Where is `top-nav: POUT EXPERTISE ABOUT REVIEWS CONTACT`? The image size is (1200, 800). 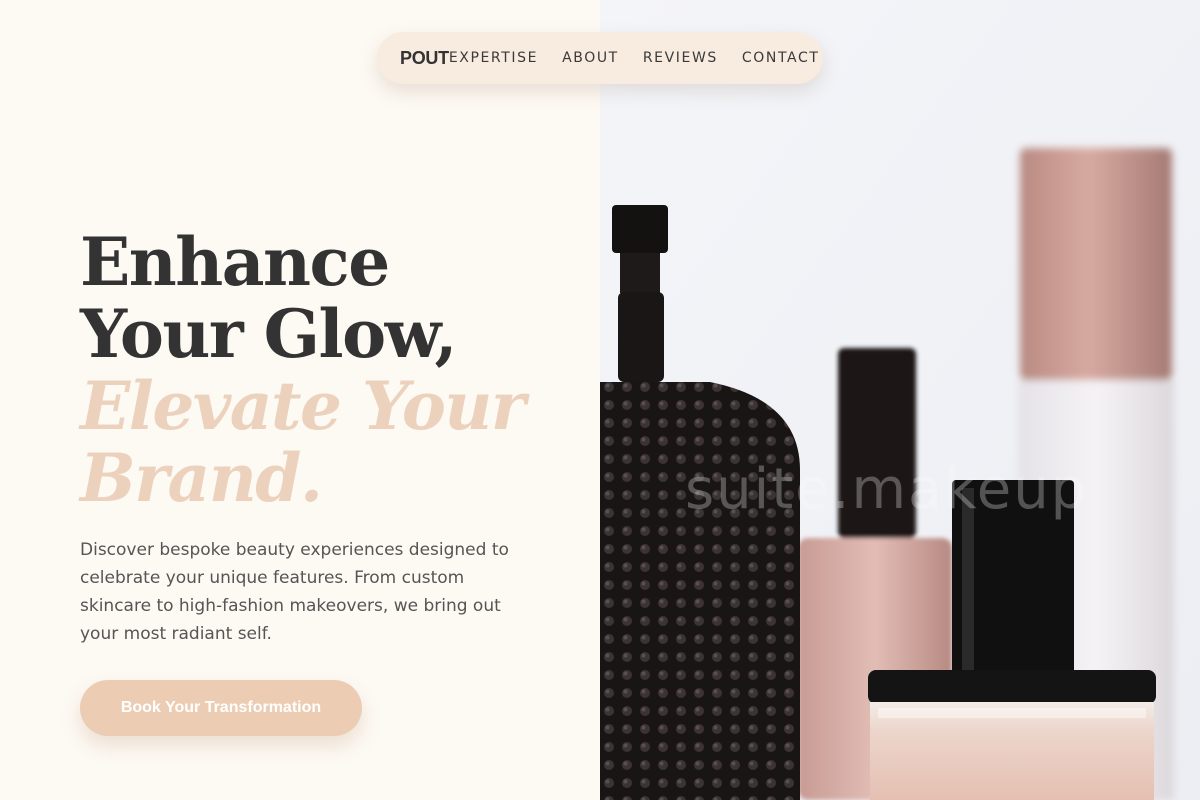
top-nav: POUT EXPERTISE ABOUT REVIEWS CONTACT is located at coordinates (600, 58).